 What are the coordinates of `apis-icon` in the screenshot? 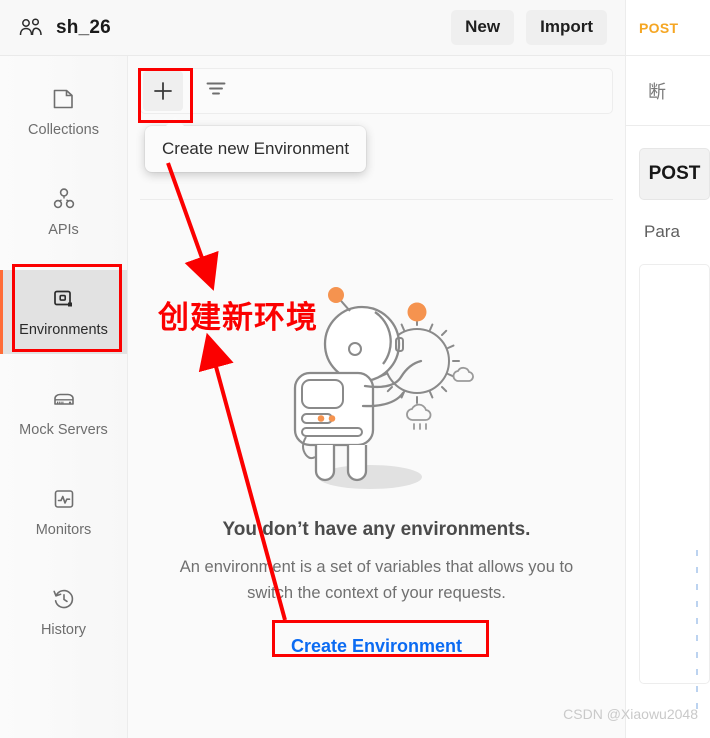 It's located at (64, 199).